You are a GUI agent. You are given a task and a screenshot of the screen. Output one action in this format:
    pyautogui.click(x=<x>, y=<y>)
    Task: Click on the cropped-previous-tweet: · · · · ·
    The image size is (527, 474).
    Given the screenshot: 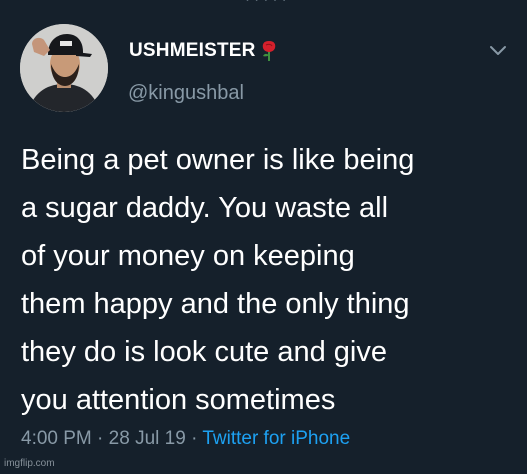 What is the action you would take?
    pyautogui.click(x=263, y=6)
    